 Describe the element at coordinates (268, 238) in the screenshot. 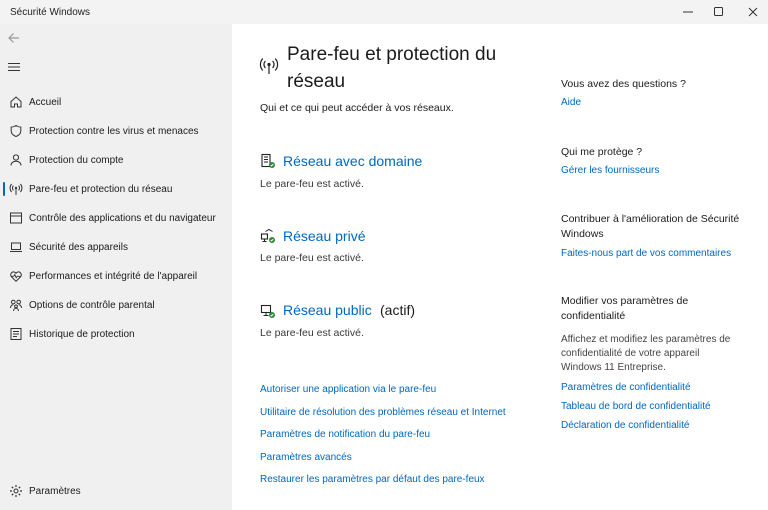

I see `private-network-icon` at that location.